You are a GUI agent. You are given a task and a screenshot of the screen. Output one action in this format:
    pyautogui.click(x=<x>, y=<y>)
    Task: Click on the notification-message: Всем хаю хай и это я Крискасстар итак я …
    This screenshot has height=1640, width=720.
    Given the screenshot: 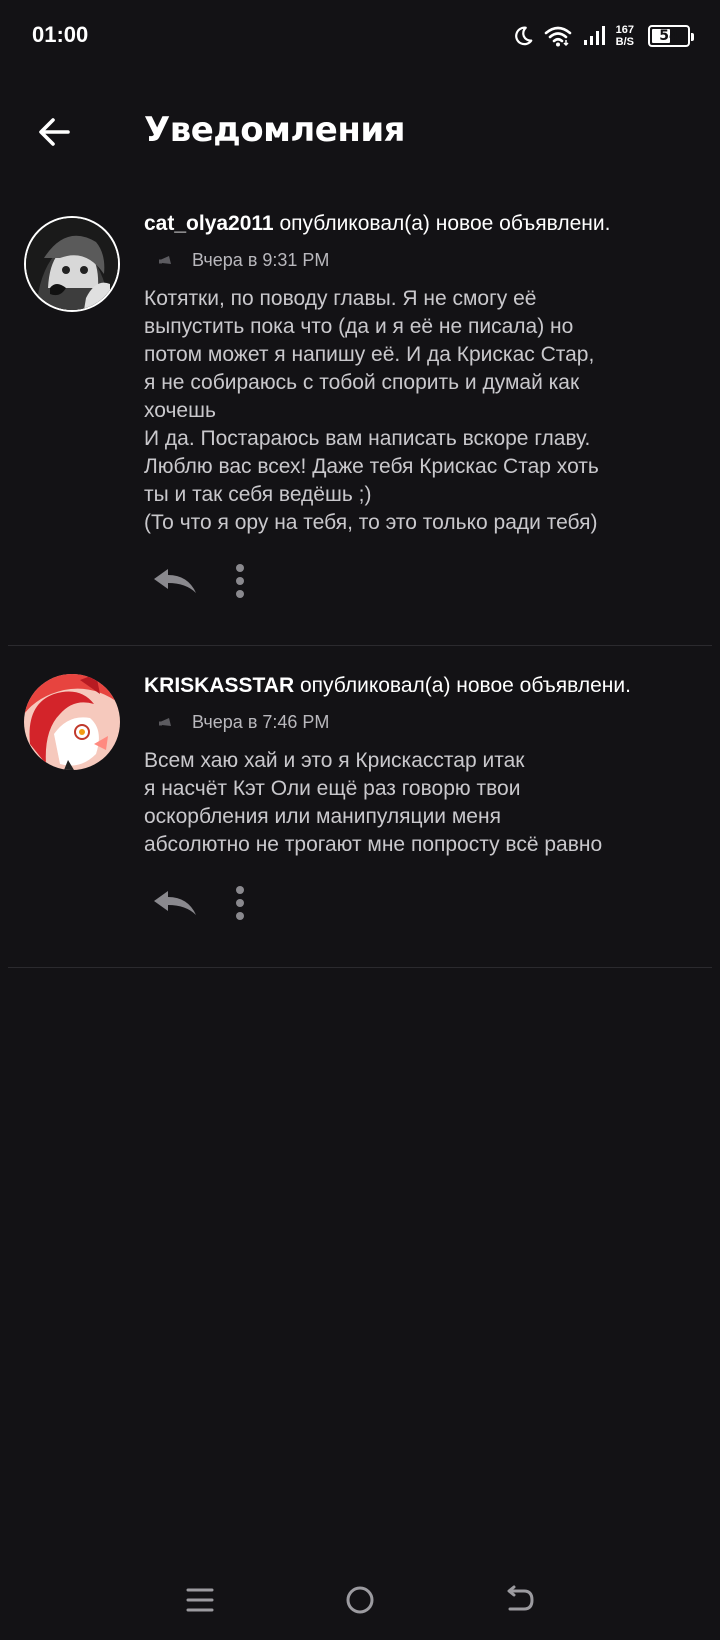 What is the action you would take?
    pyautogui.click(x=373, y=802)
    